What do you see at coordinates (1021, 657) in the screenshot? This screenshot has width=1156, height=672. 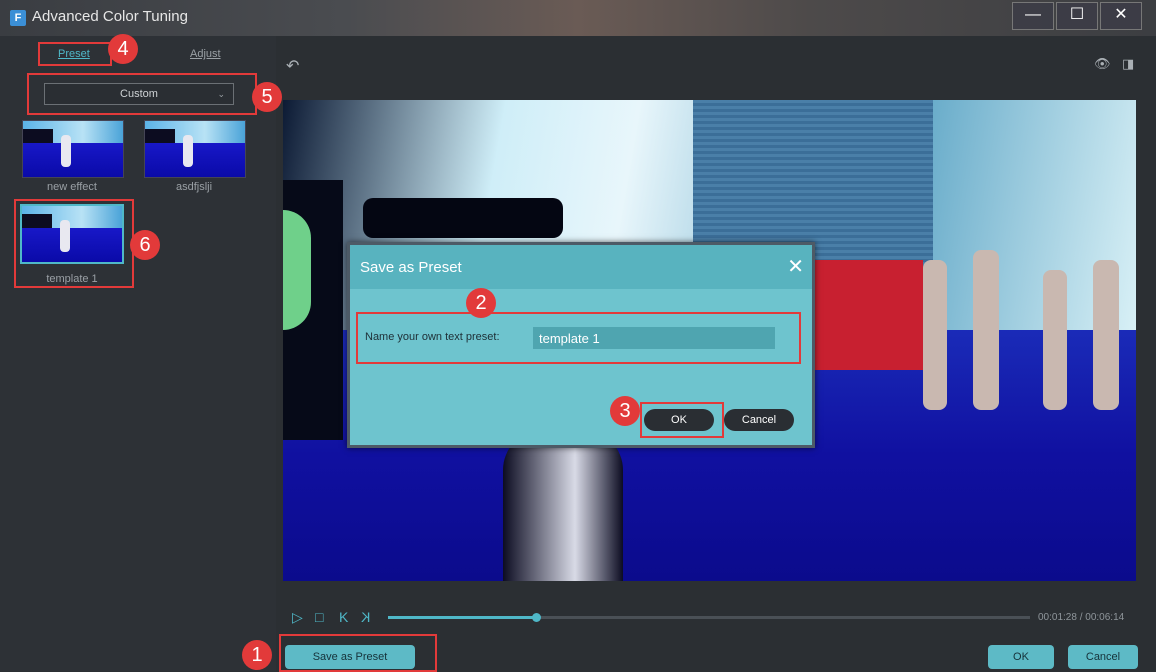 I see `ok-button: OK` at bounding box center [1021, 657].